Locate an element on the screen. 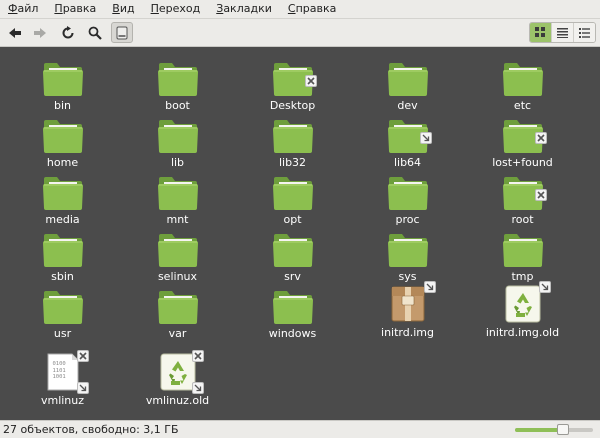 The image size is (600, 438). zoom-slider is located at coordinates (554, 429).